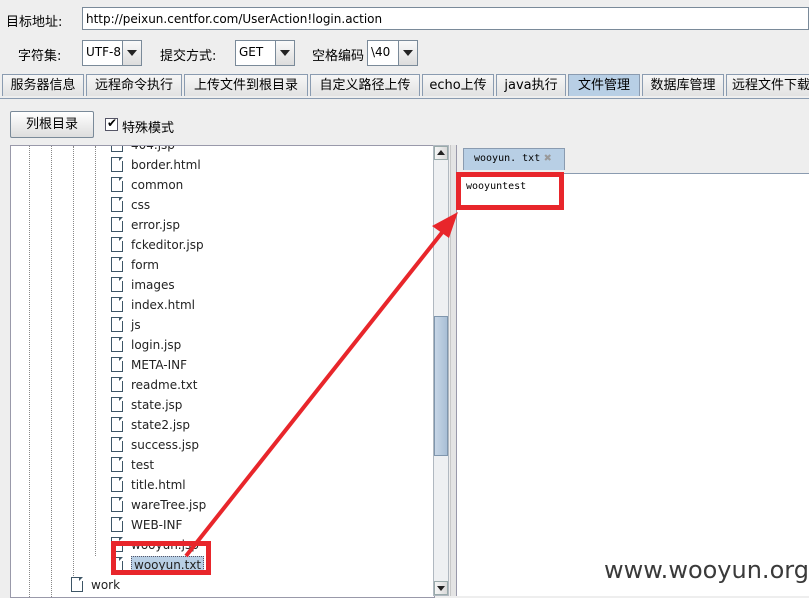  What do you see at coordinates (445, 225) in the screenshot?
I see `arrow-head` at bounding box center [445, 225].